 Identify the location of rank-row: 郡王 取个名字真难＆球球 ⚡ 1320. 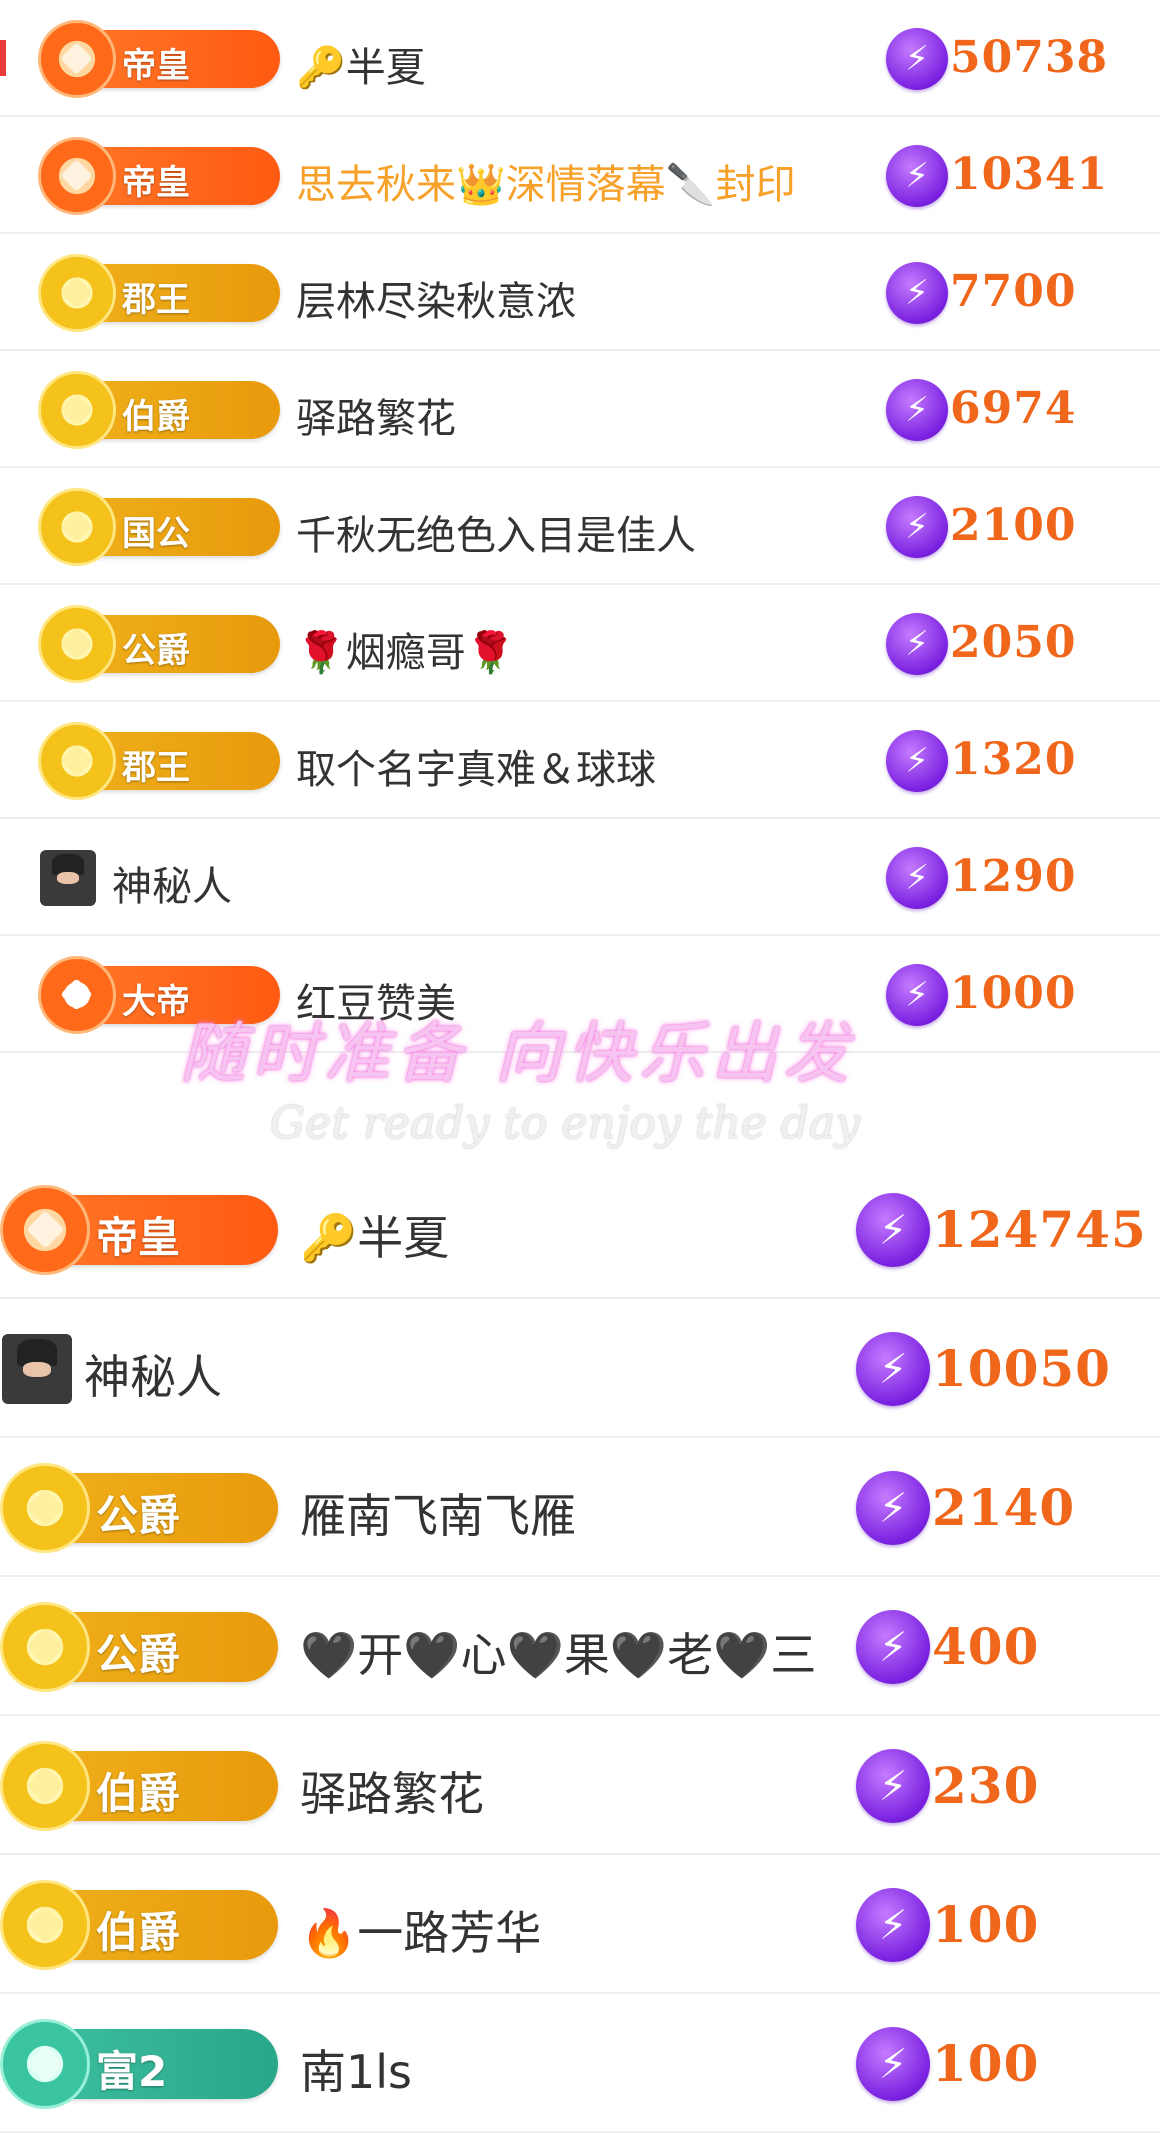
(580, 760).